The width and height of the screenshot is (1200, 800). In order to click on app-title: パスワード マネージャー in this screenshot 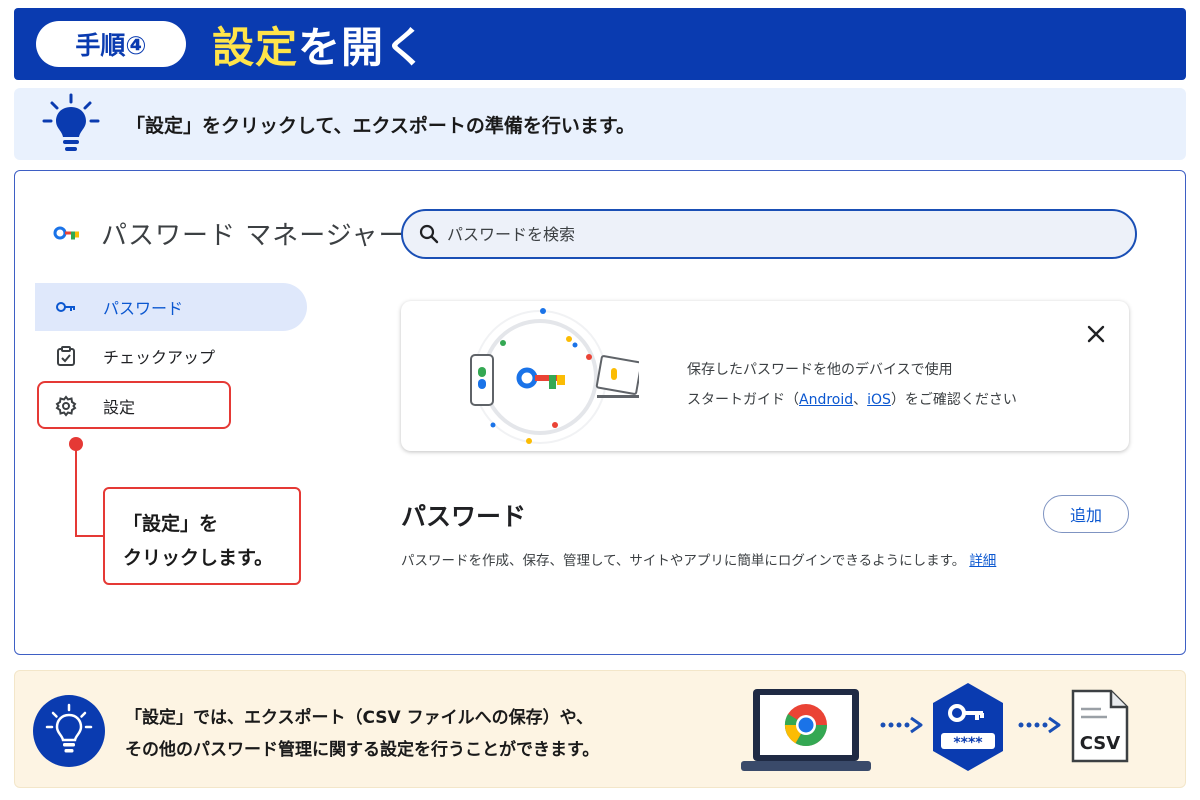, I will do `click(253, 236)`.